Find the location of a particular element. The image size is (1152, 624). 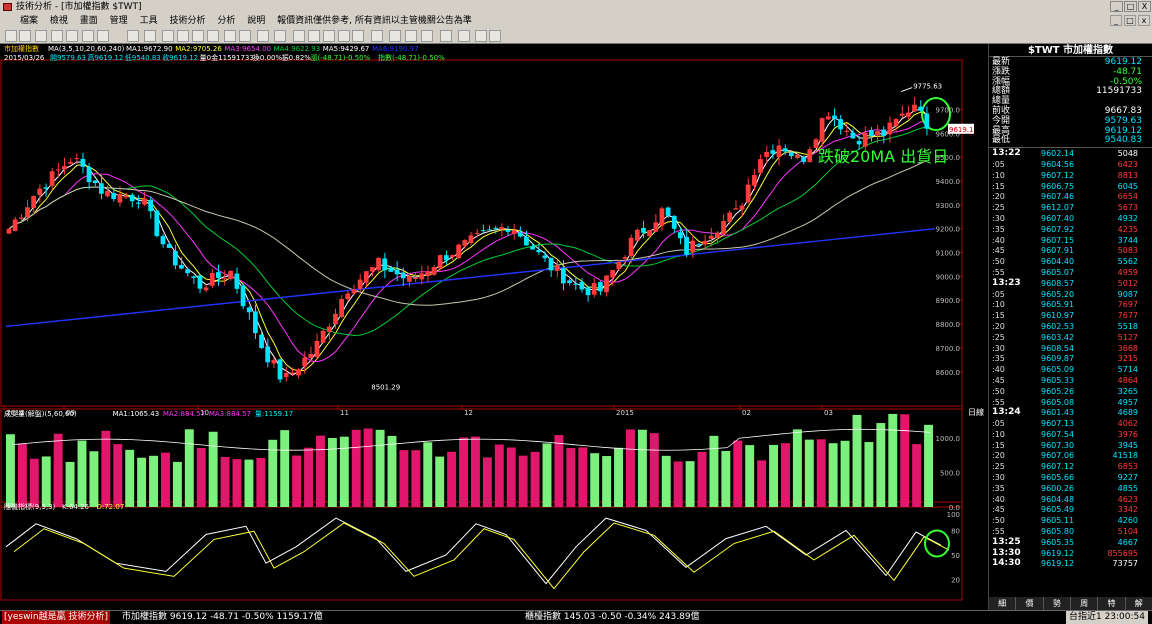

tick-row: :15 9607.30 3945 is located at coordinates (1070, 445).